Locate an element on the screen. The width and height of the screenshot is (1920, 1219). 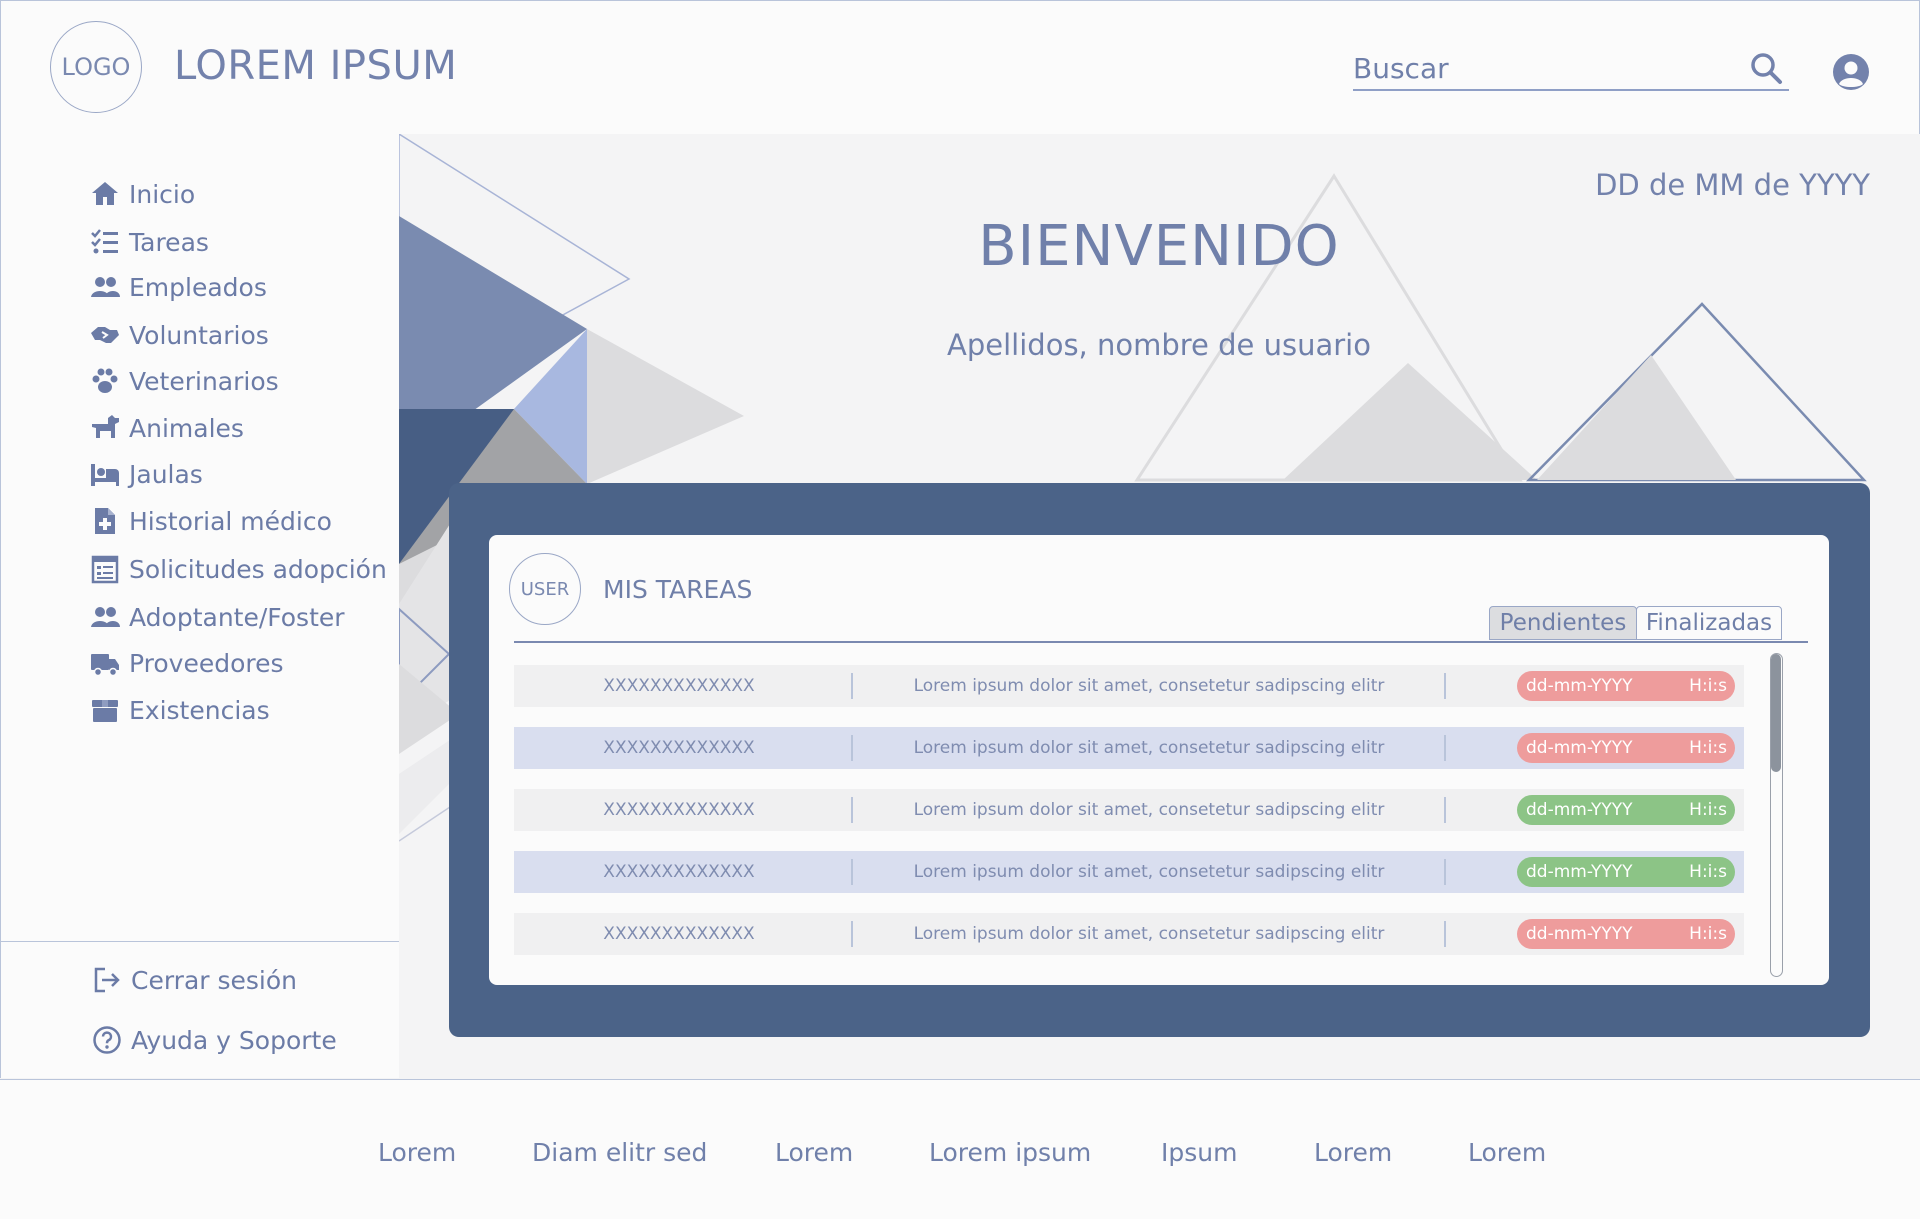
task-list-scrollbar is located at coordinates (1776, 815).